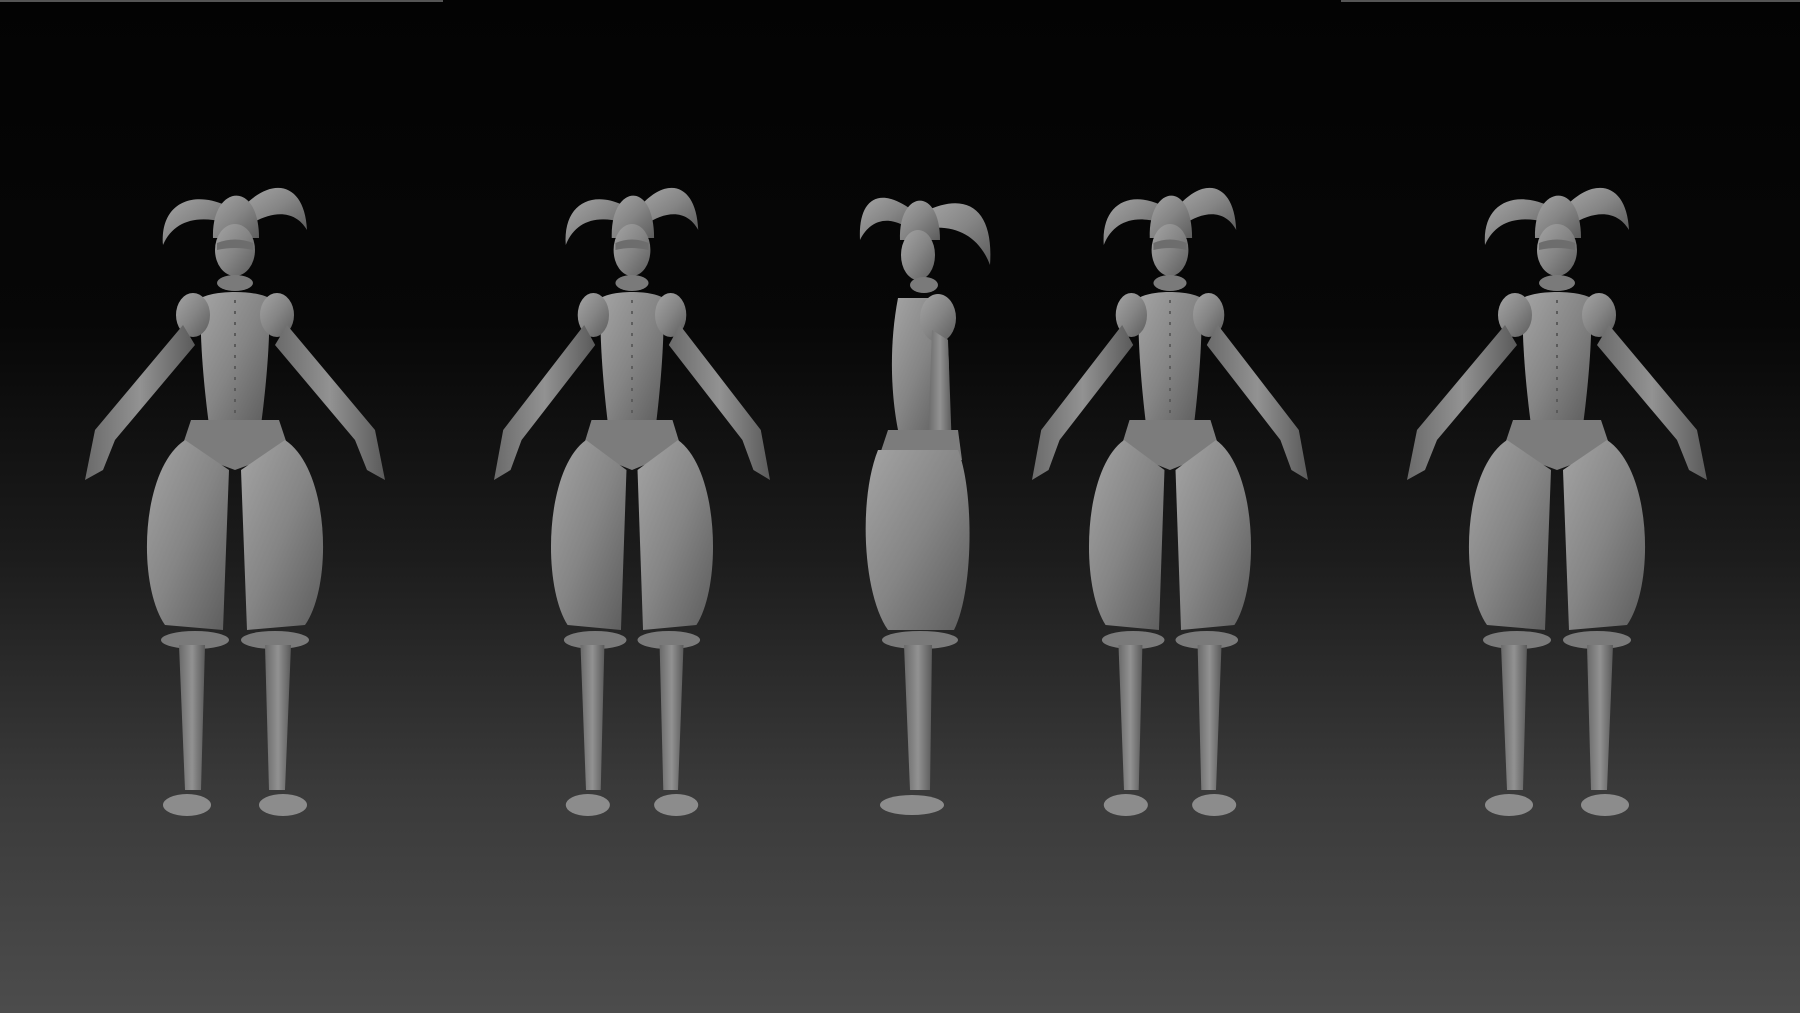  I want to click on front-three-quarter-view-figure, so click(632, 502).